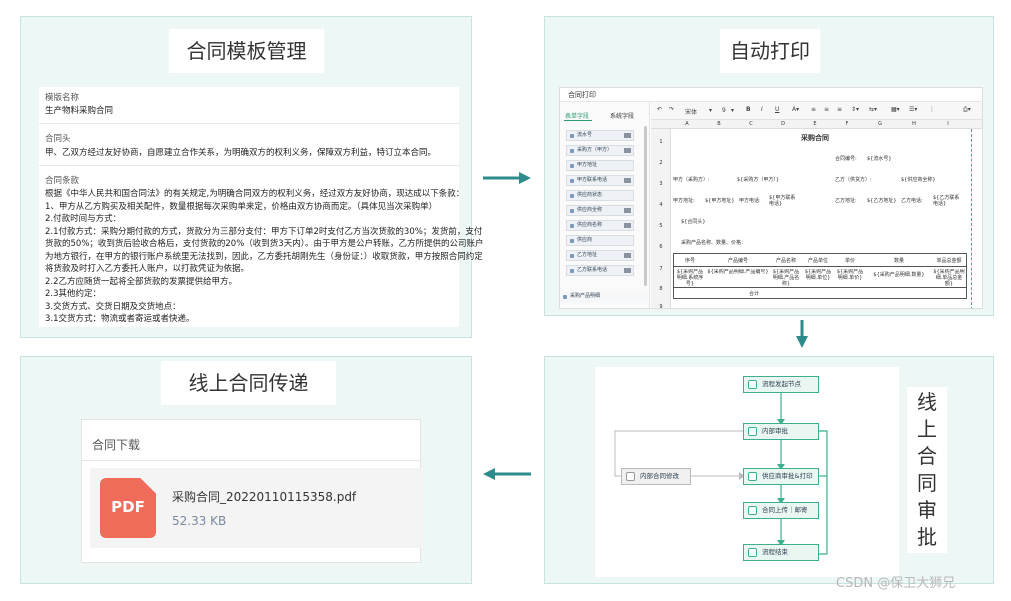 The width and height of the screenshot is (1011, 601). Describe the element at coordinates (782, 201) in the screenshot. I see `party-a-tel-value: ${甲方联系电话}` at that location.